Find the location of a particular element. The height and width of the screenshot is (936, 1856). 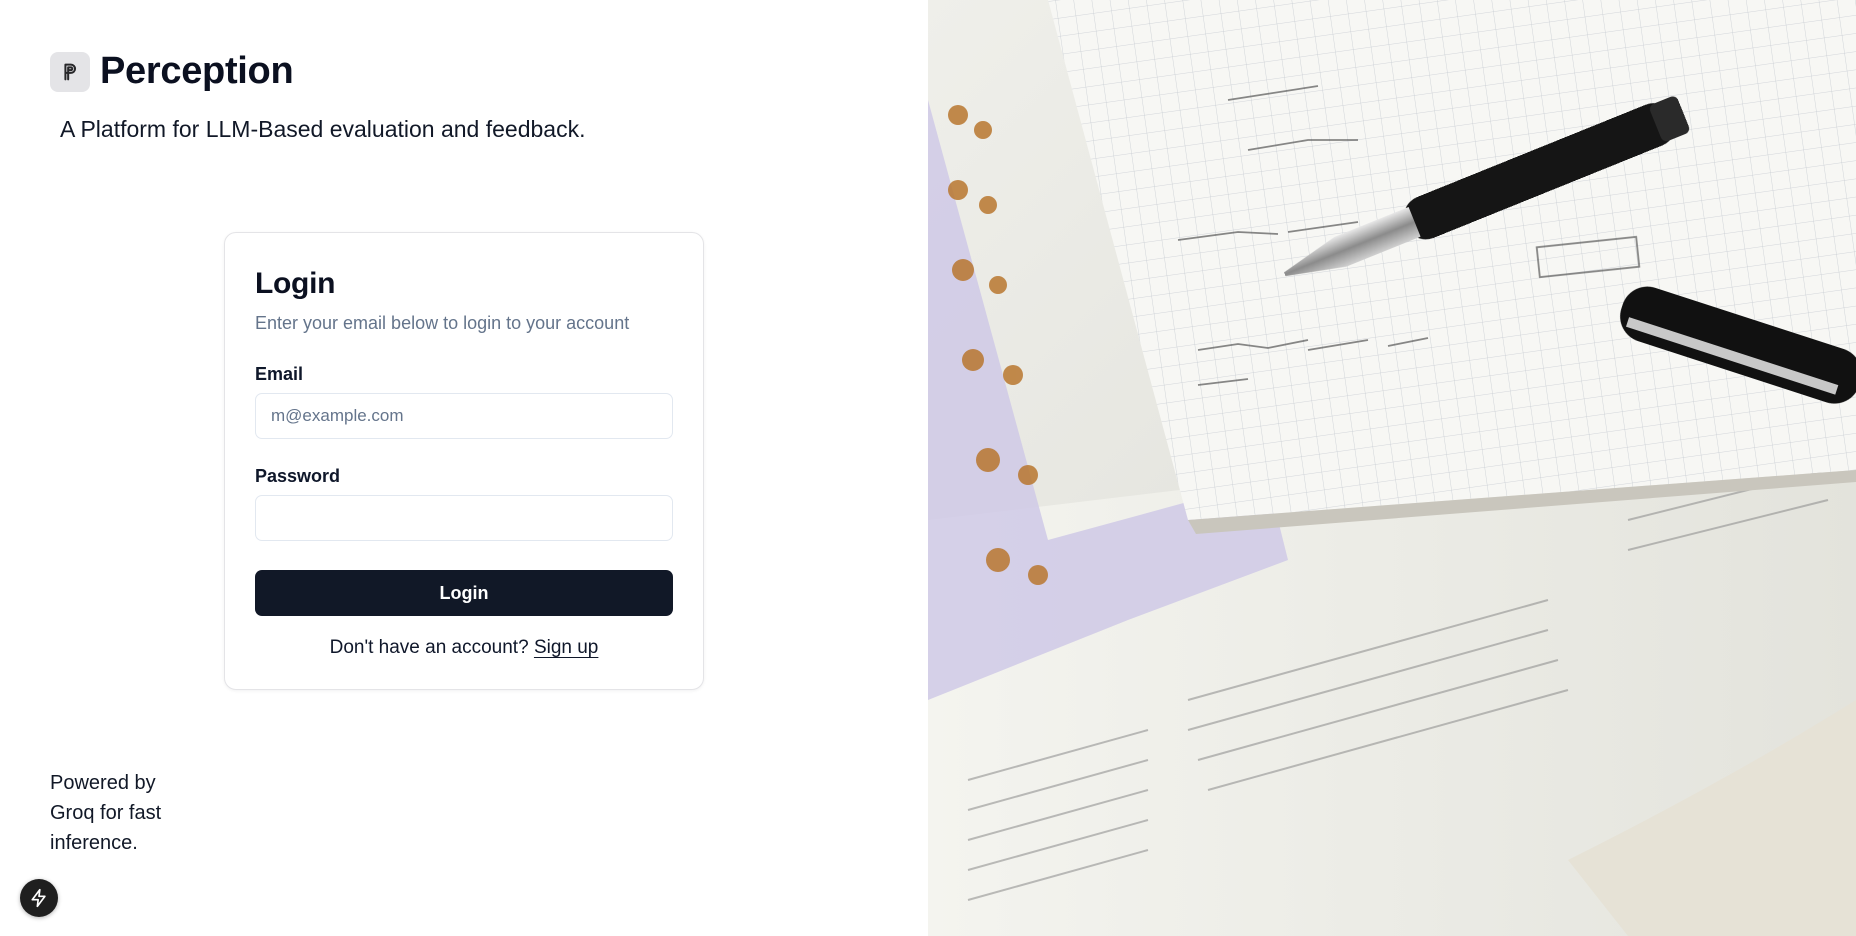

signup-row: Don't have an account? Sign up is located at coordinates (464, 648).